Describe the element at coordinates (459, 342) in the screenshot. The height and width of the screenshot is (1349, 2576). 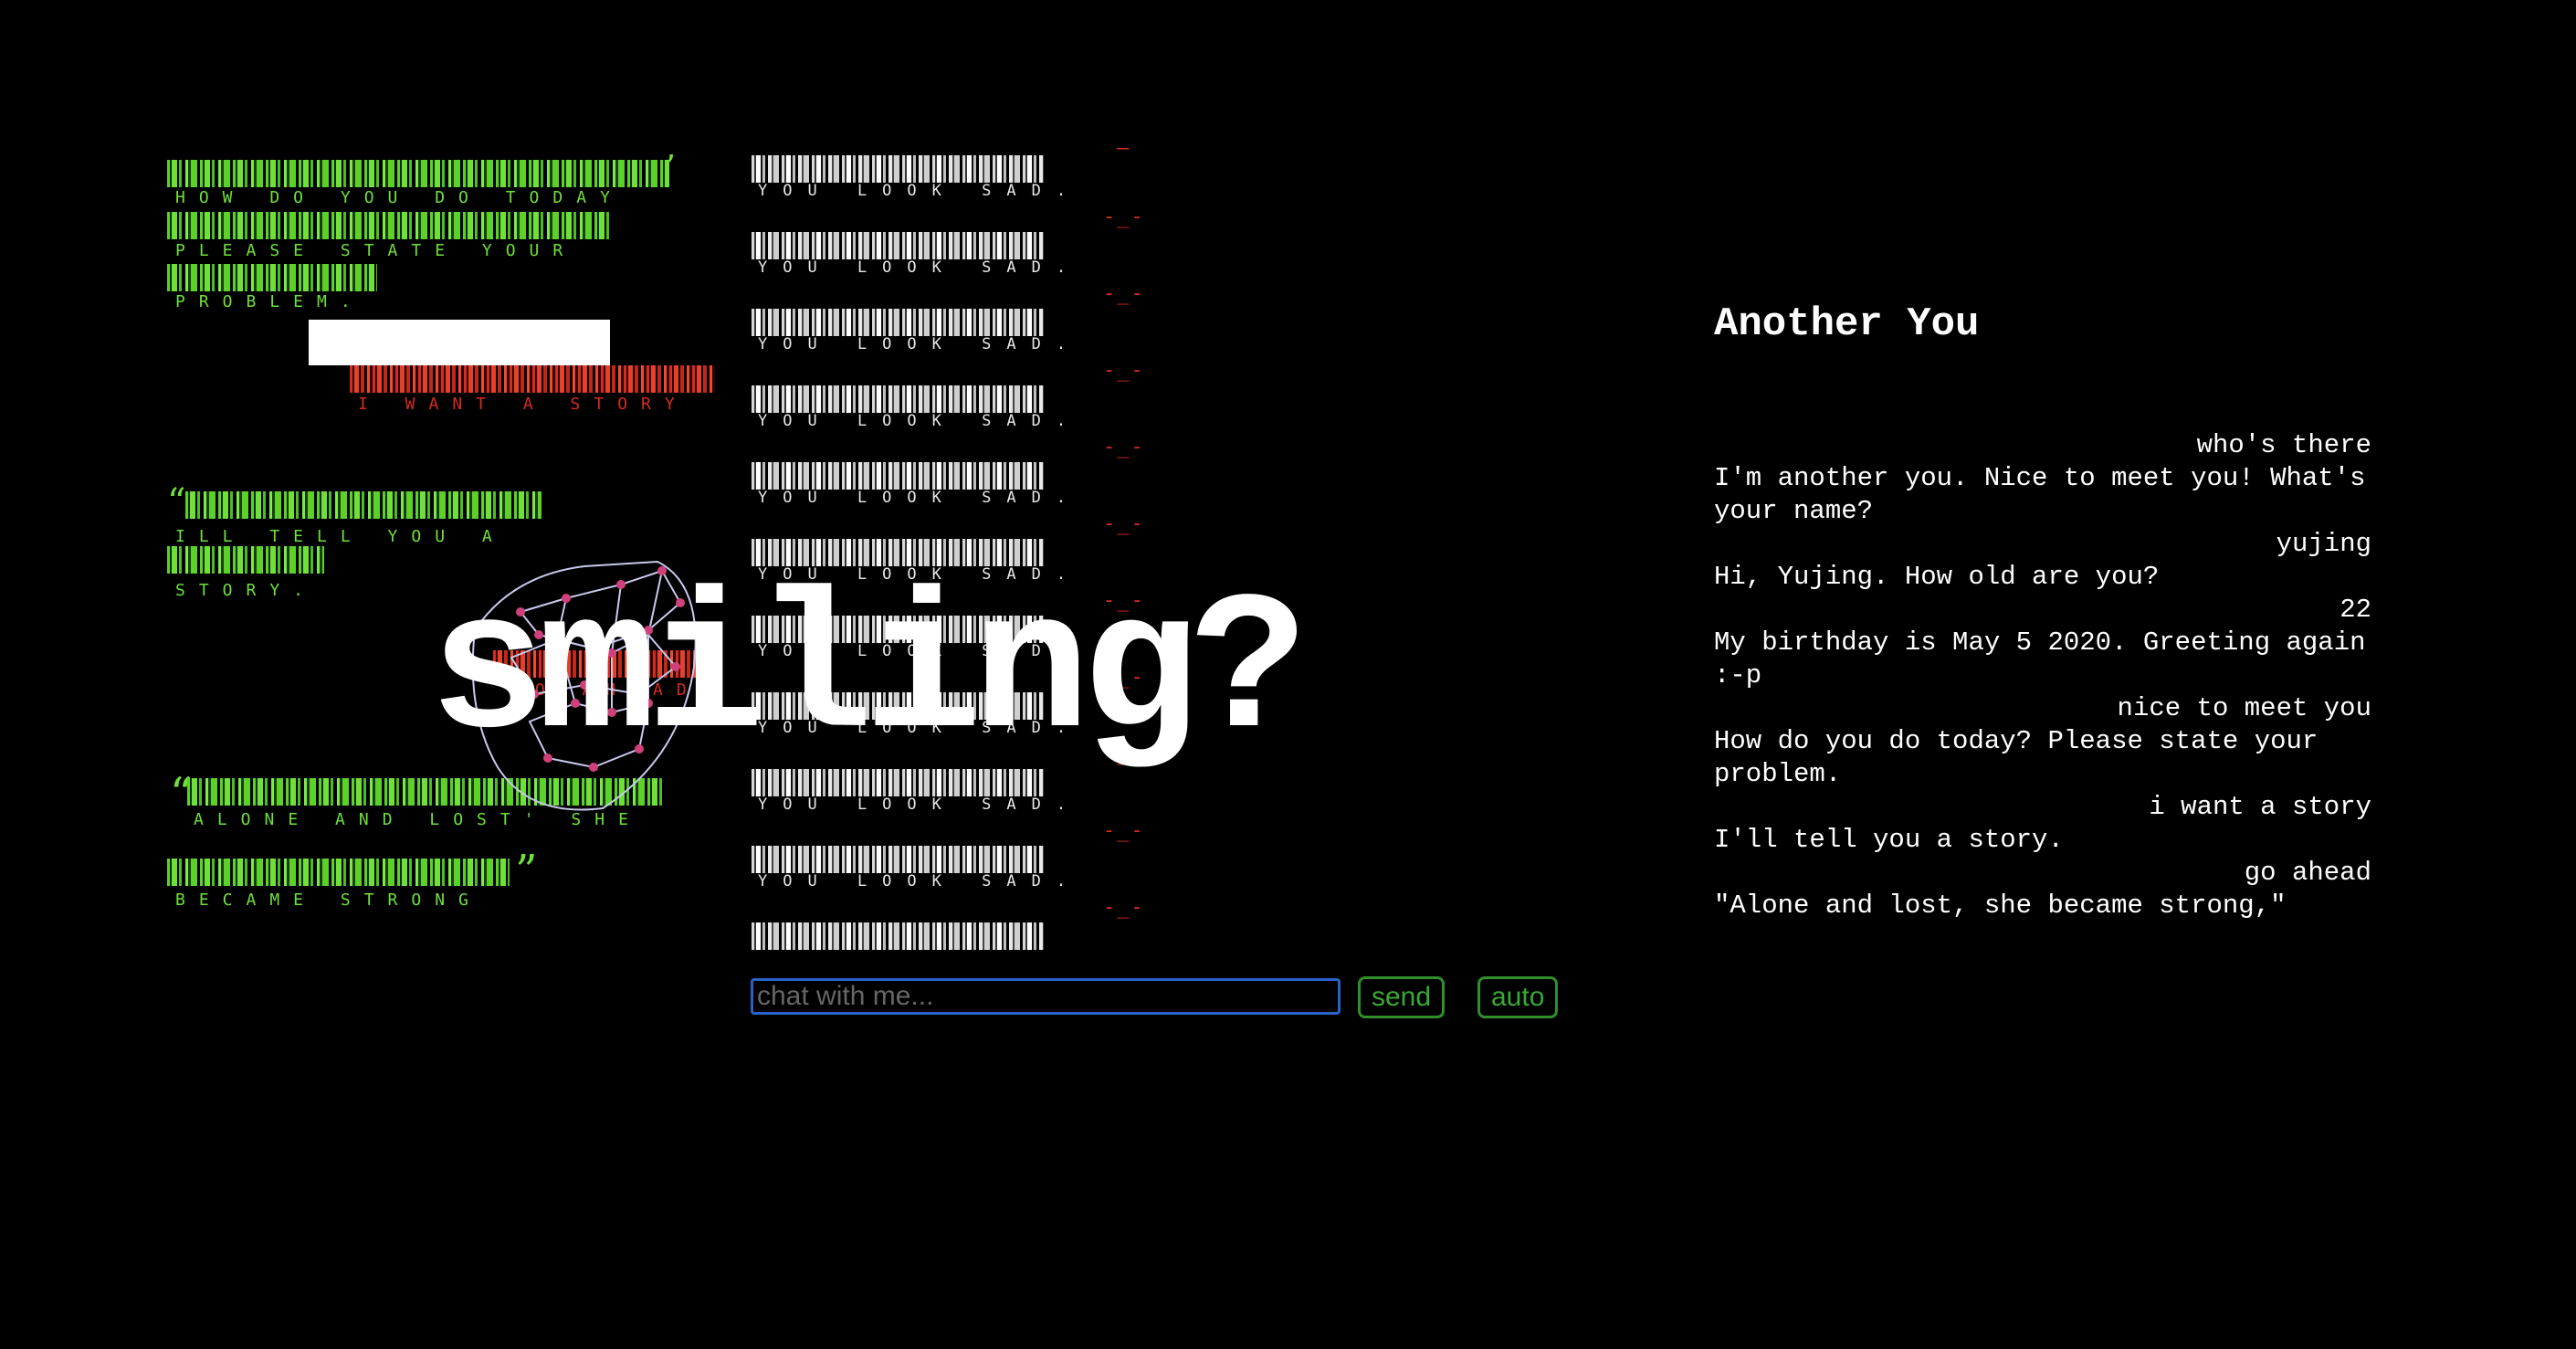
I see `white-block` at that location.